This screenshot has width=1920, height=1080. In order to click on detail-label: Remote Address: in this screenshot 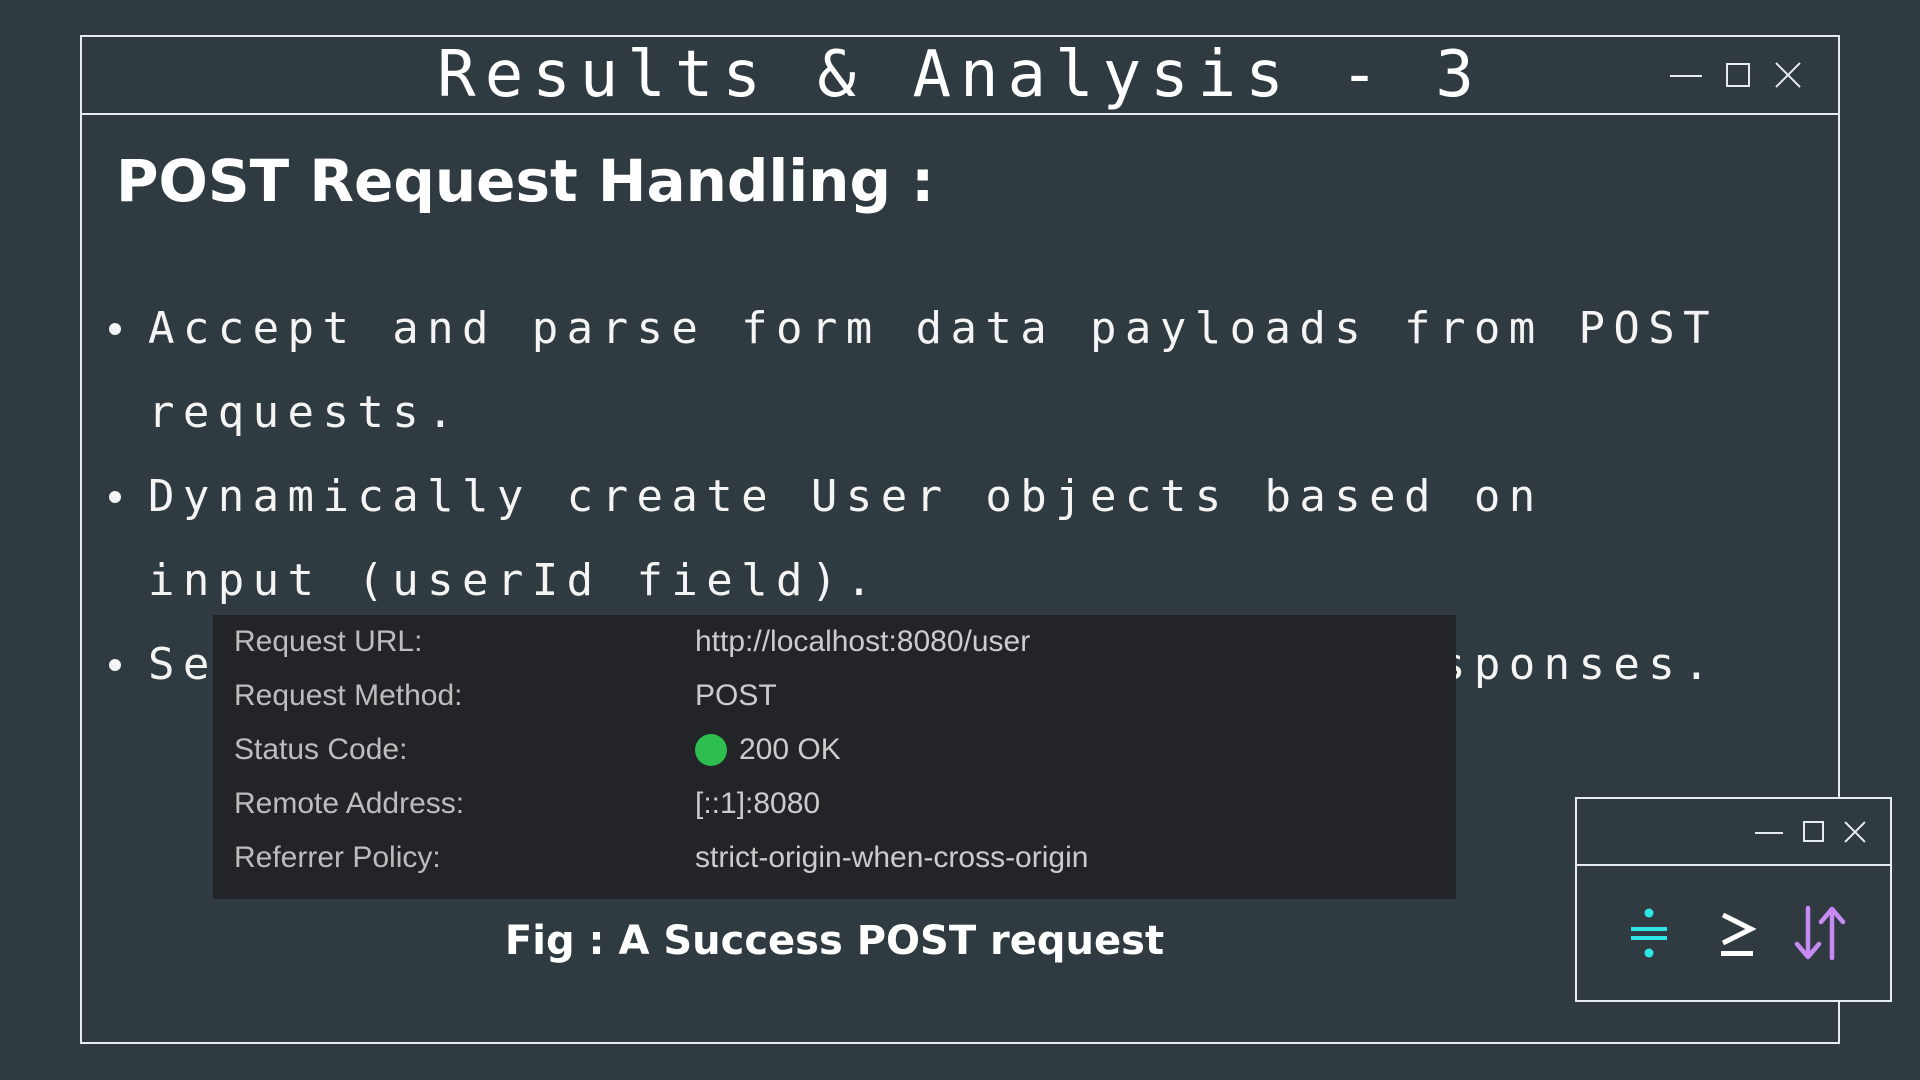, I will do `click(349, 803)`.